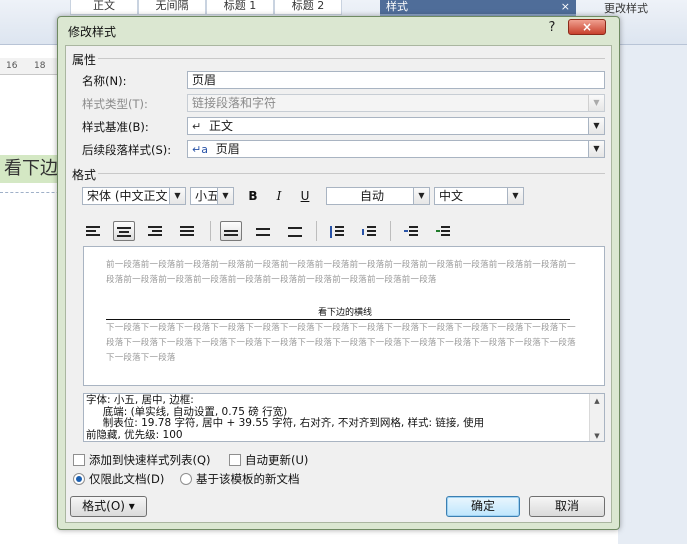  What do you see at coordinates (253, 196) in the screenshot?
I see `bold-button: B` at bounding box center [253, 196].